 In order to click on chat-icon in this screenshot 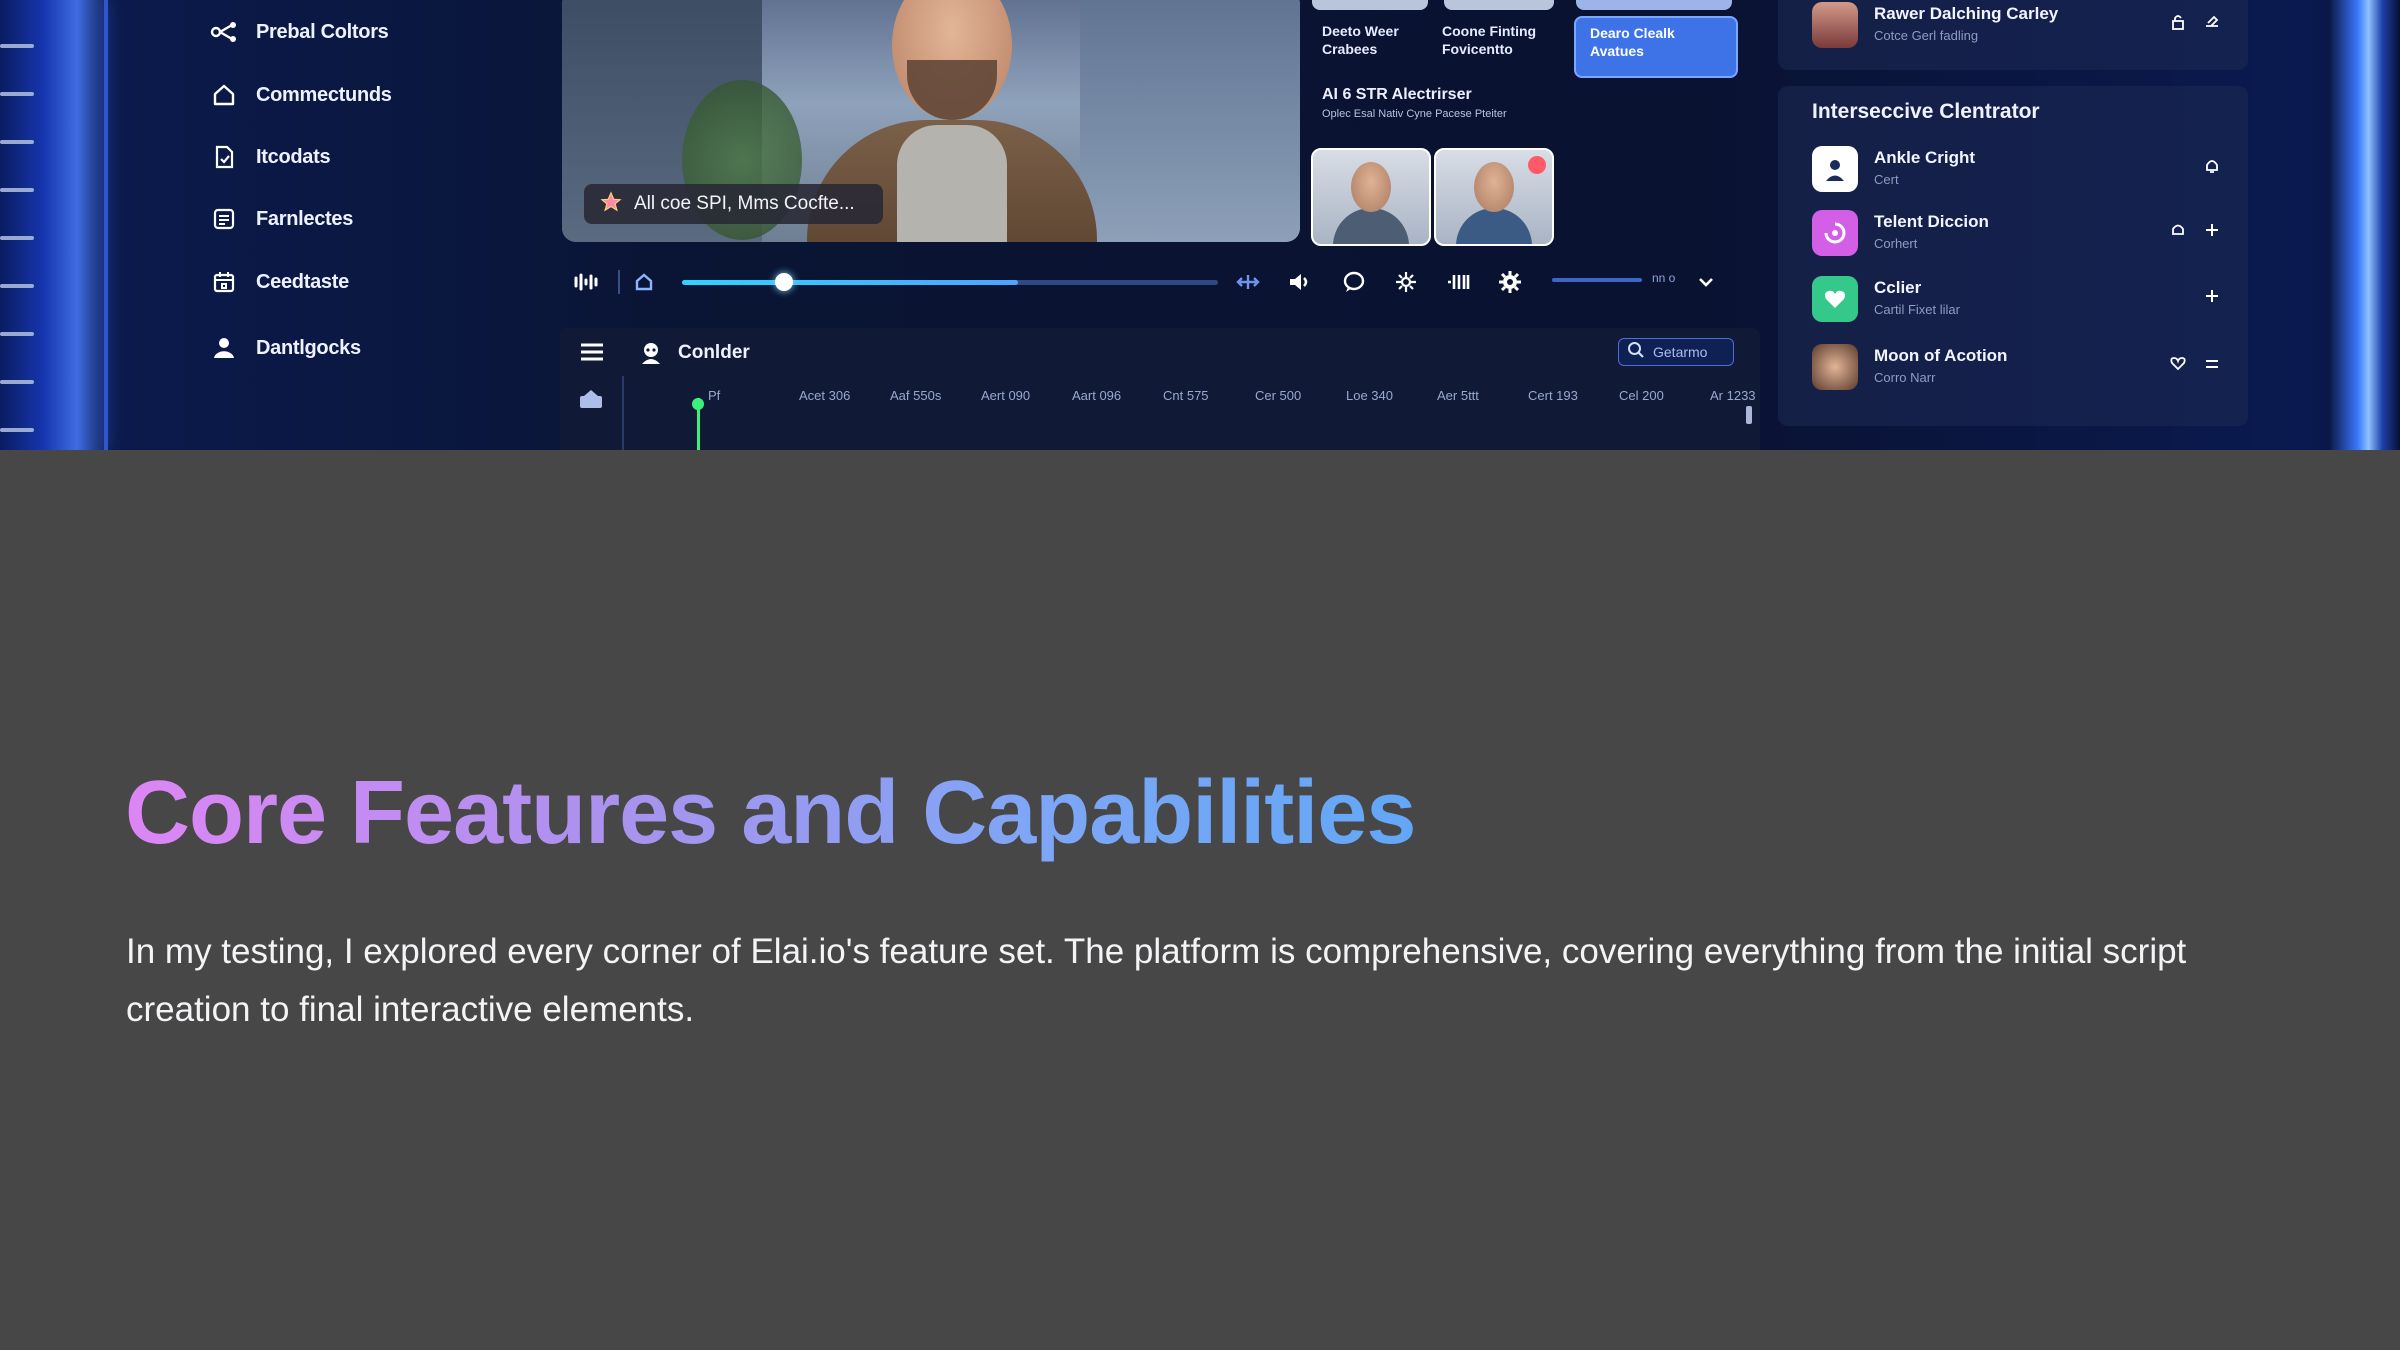, I will do `click(1354, 282)`.